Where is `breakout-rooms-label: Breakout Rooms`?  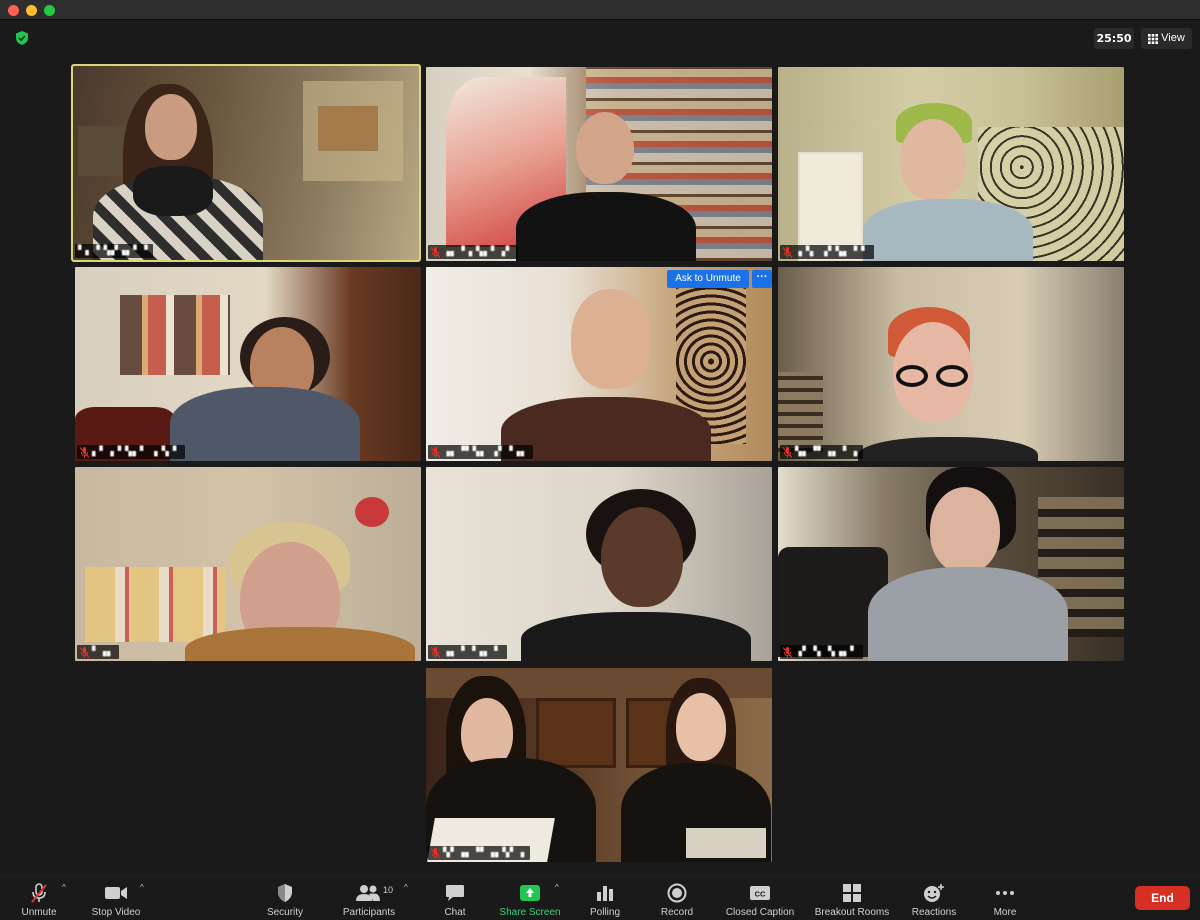
breakout-rooms-label: Breakout Rooms is located at coordinates (852, 912).